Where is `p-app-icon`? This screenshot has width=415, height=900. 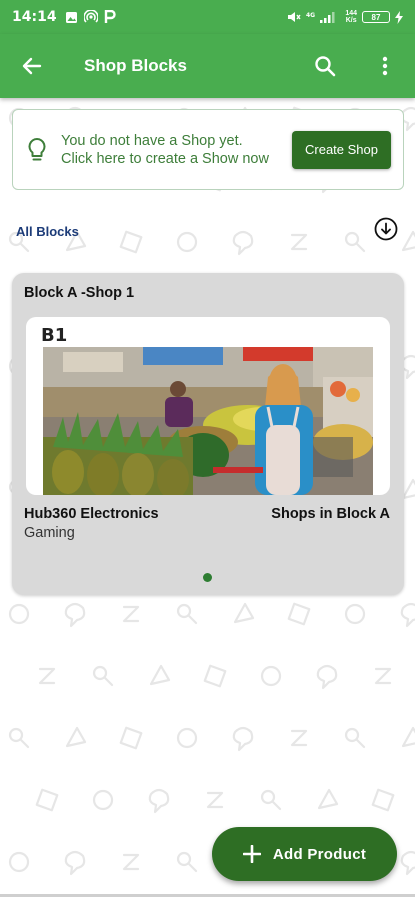 p-app-icon is located at coordinates (110, 16).